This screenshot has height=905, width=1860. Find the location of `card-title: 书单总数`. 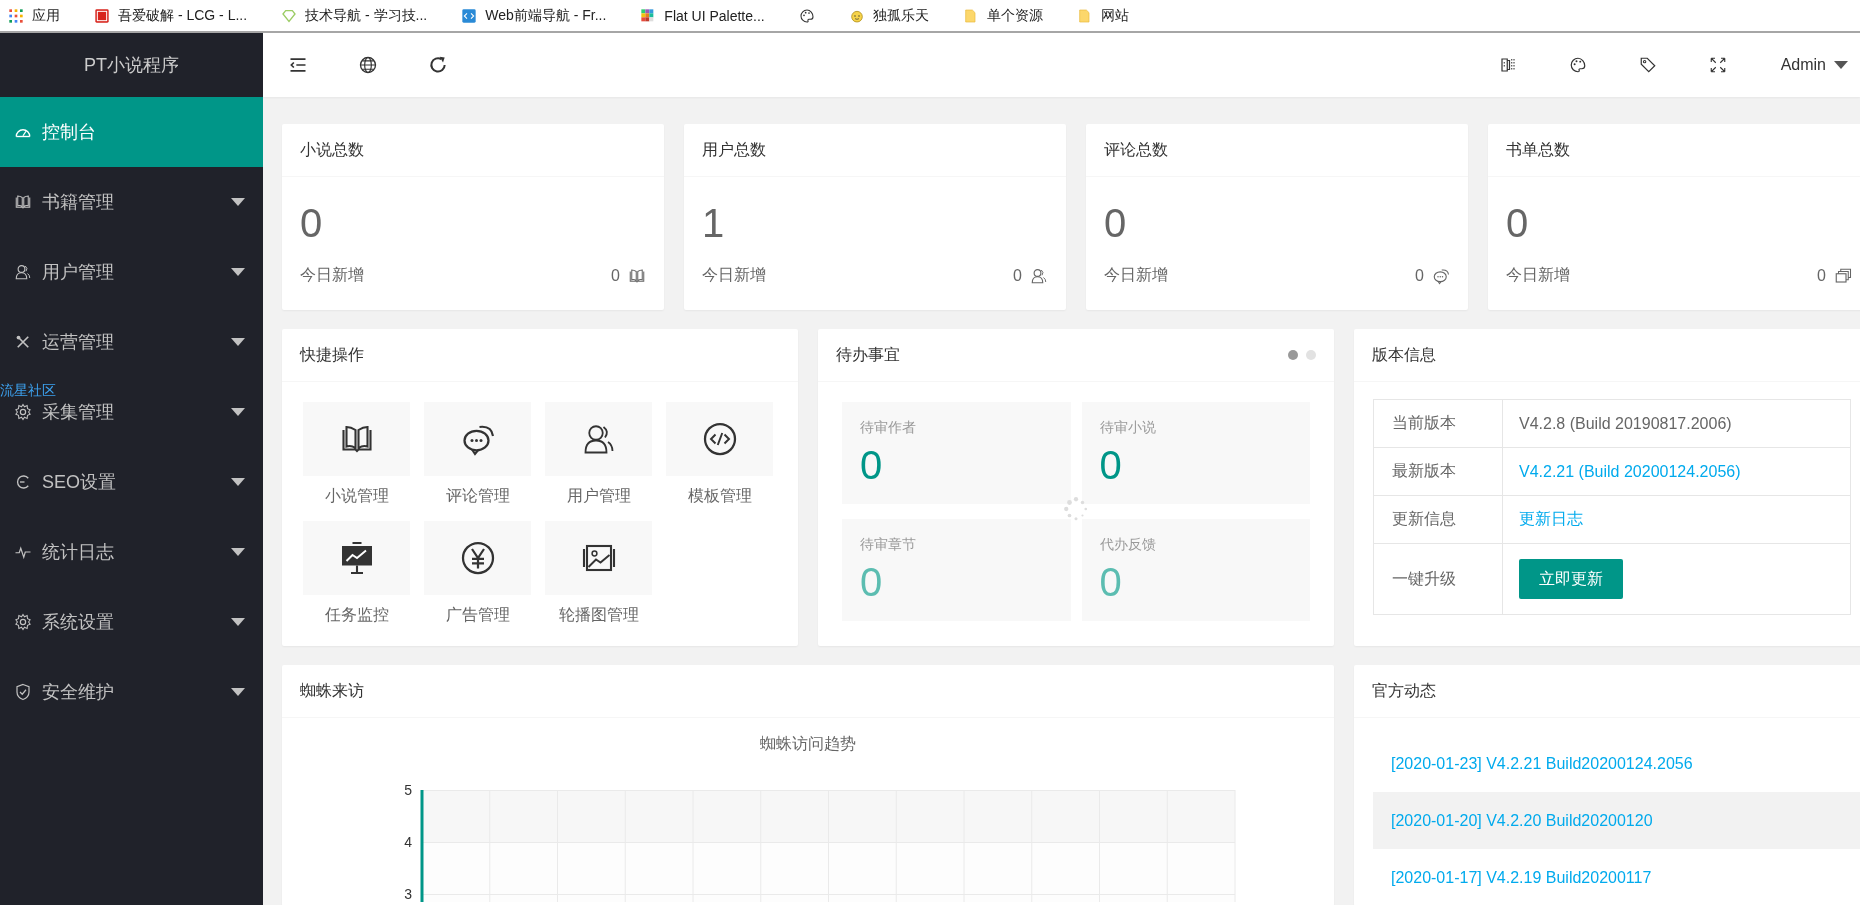

card-title: 书单总数 is located at coordinates (1538, 149).